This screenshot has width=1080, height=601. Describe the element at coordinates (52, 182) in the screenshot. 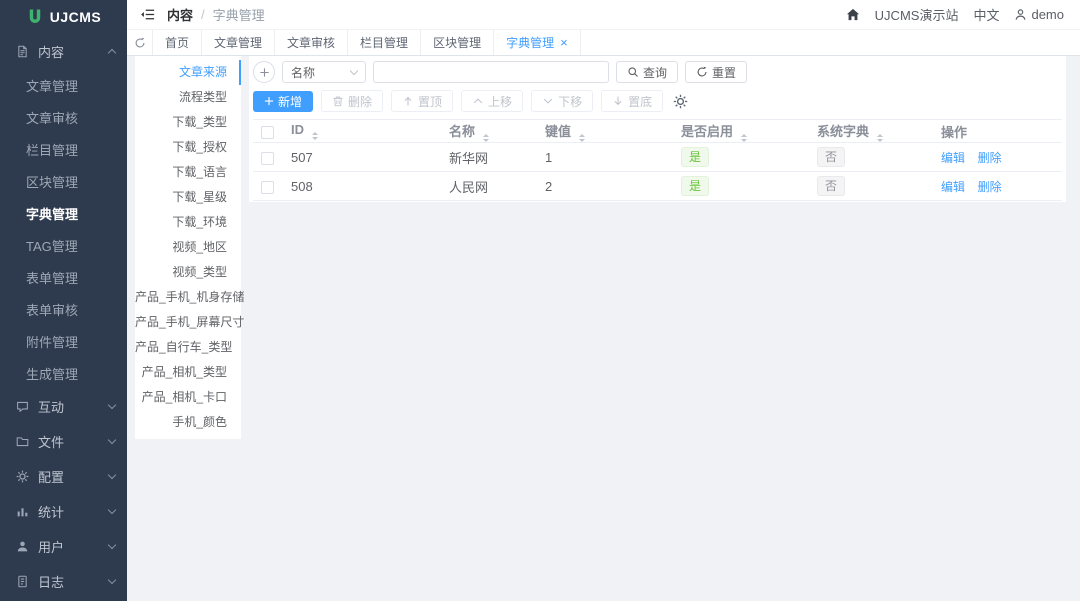

I see `sidebar-item-label: 区块管理` at that location.